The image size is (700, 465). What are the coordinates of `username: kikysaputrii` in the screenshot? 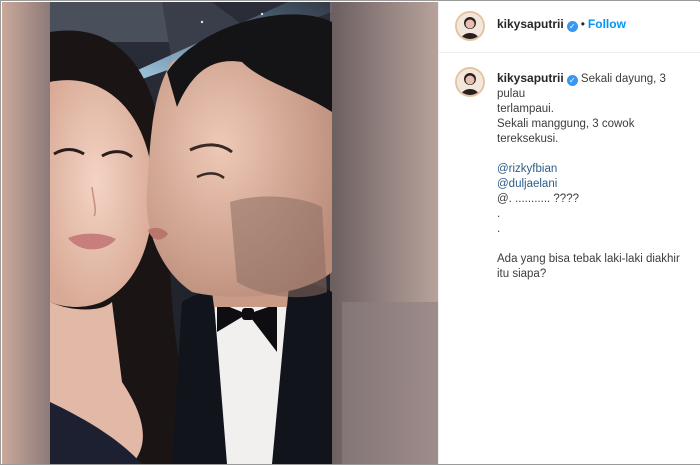 It's located at (530, 24).